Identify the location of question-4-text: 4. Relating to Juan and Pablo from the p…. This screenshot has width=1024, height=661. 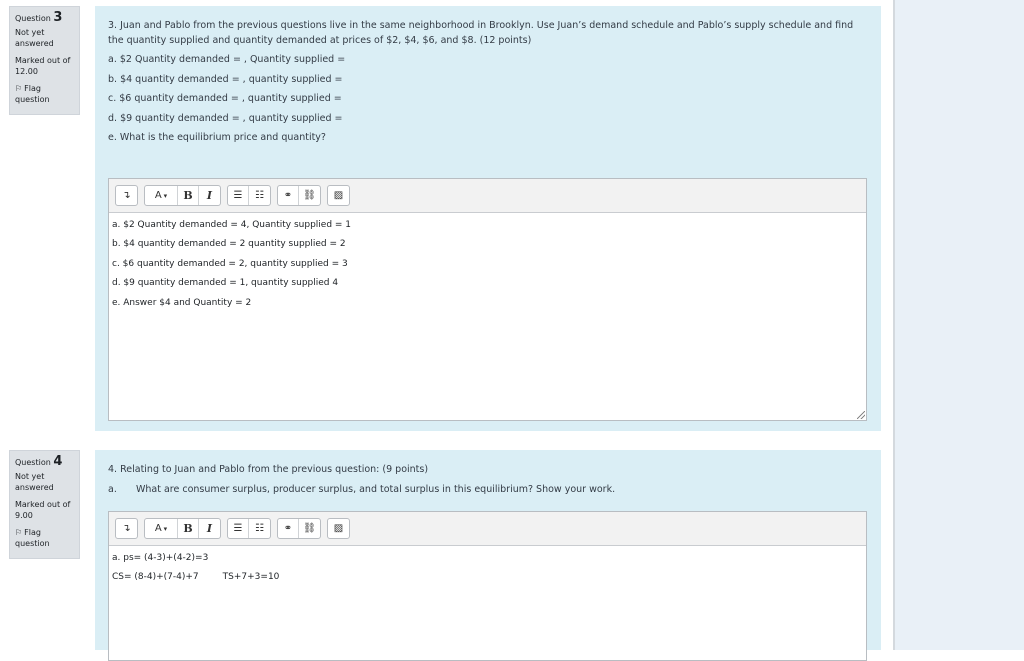
(488, 473).